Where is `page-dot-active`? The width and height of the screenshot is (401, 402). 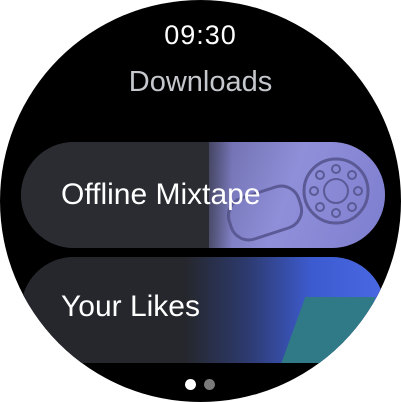 page-dot-active is located at coordinates (190, 384).